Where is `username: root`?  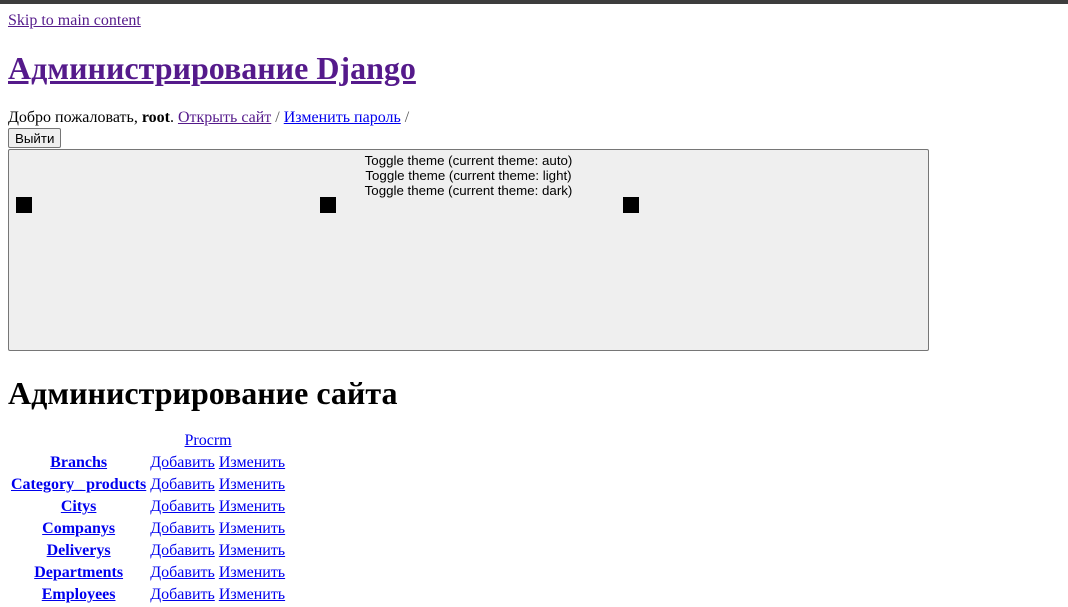 username: root is located at coordinates (155, 117).